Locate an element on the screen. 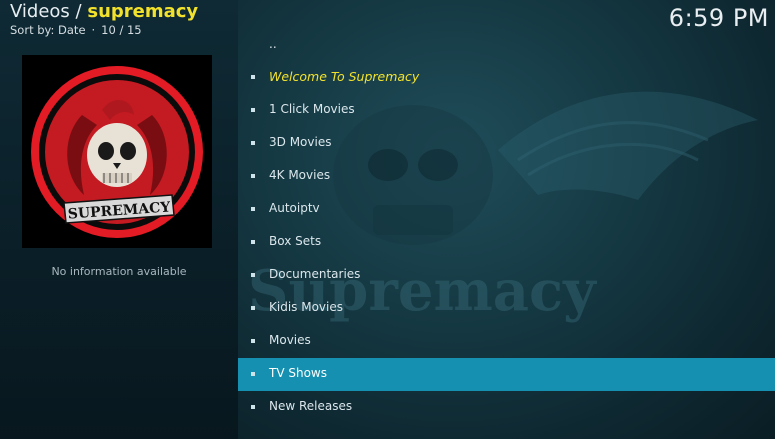  list-item: 1 Click Movies is located at coordinates (506, 110).